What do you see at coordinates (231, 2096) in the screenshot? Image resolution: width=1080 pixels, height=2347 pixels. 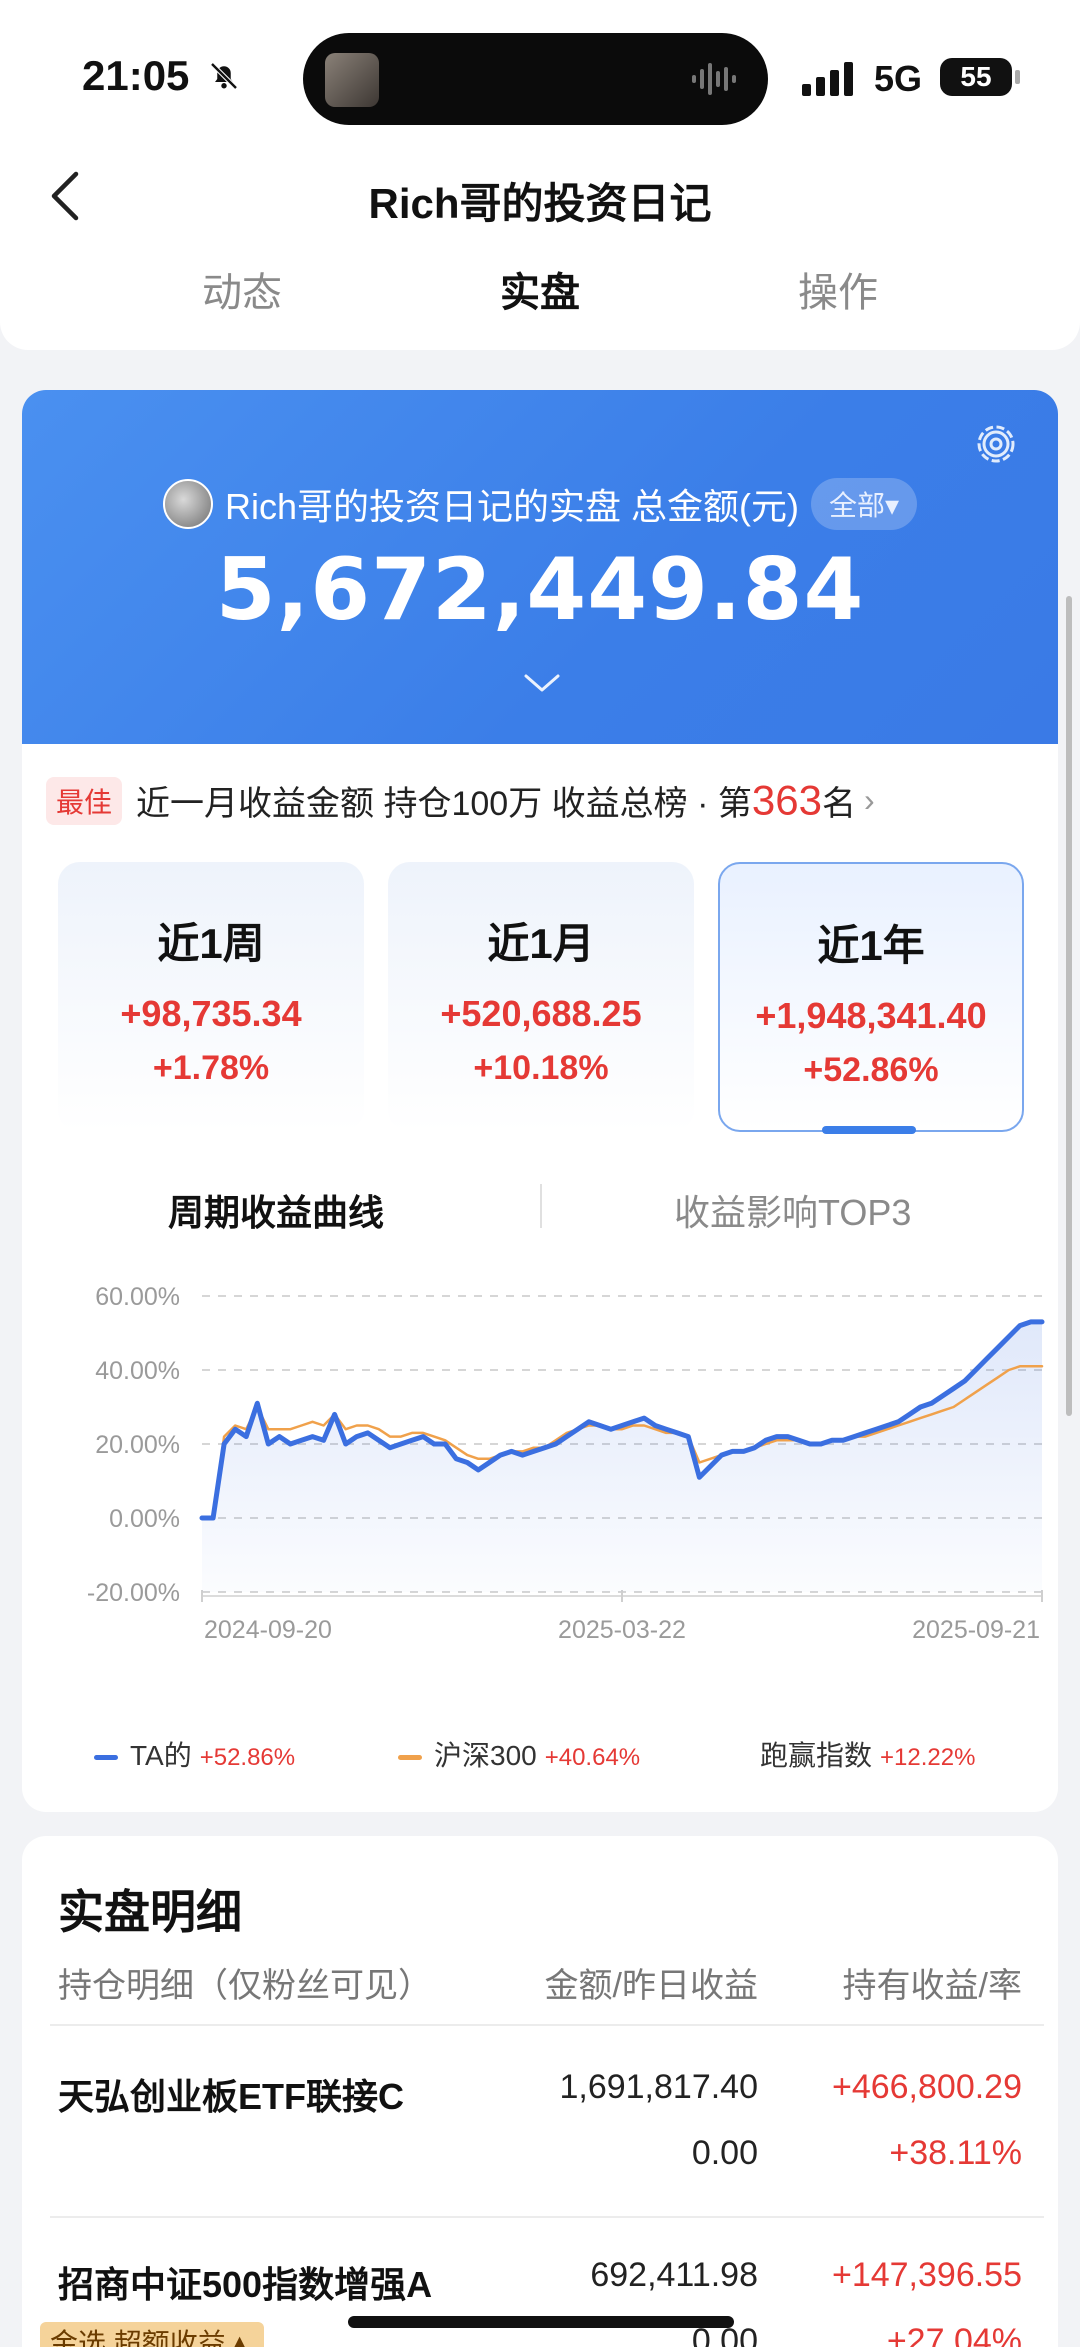 I see `fund-name: 天弘创业板ETF联接C` at bounding box center [231, 2096].